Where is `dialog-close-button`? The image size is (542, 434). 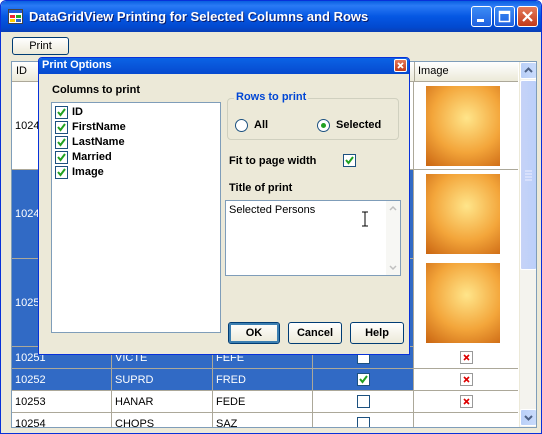 dialog-close-button is located at coordinates (400, 65).